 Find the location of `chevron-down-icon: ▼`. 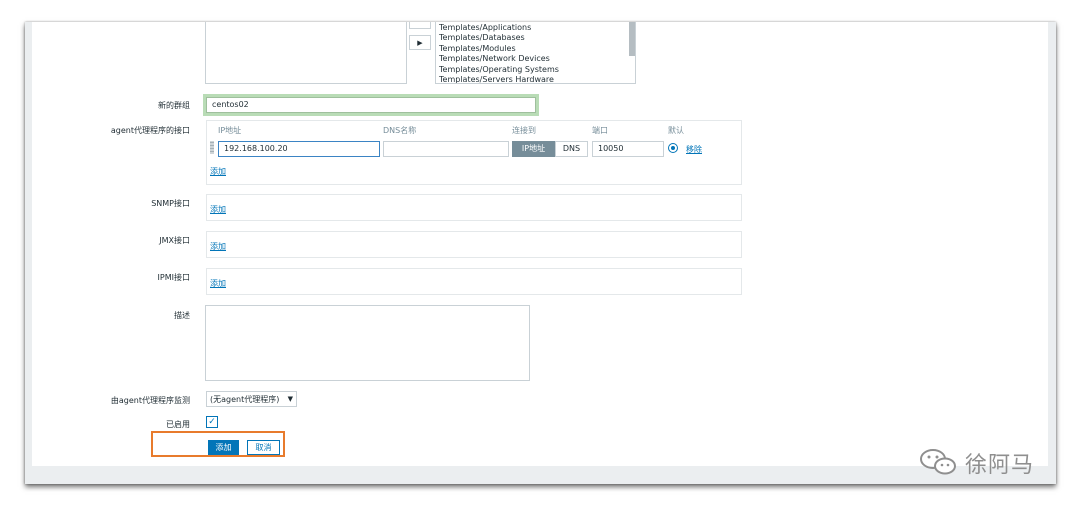

chevron-down-icon: ▼ is located at coordinates (290, 399).